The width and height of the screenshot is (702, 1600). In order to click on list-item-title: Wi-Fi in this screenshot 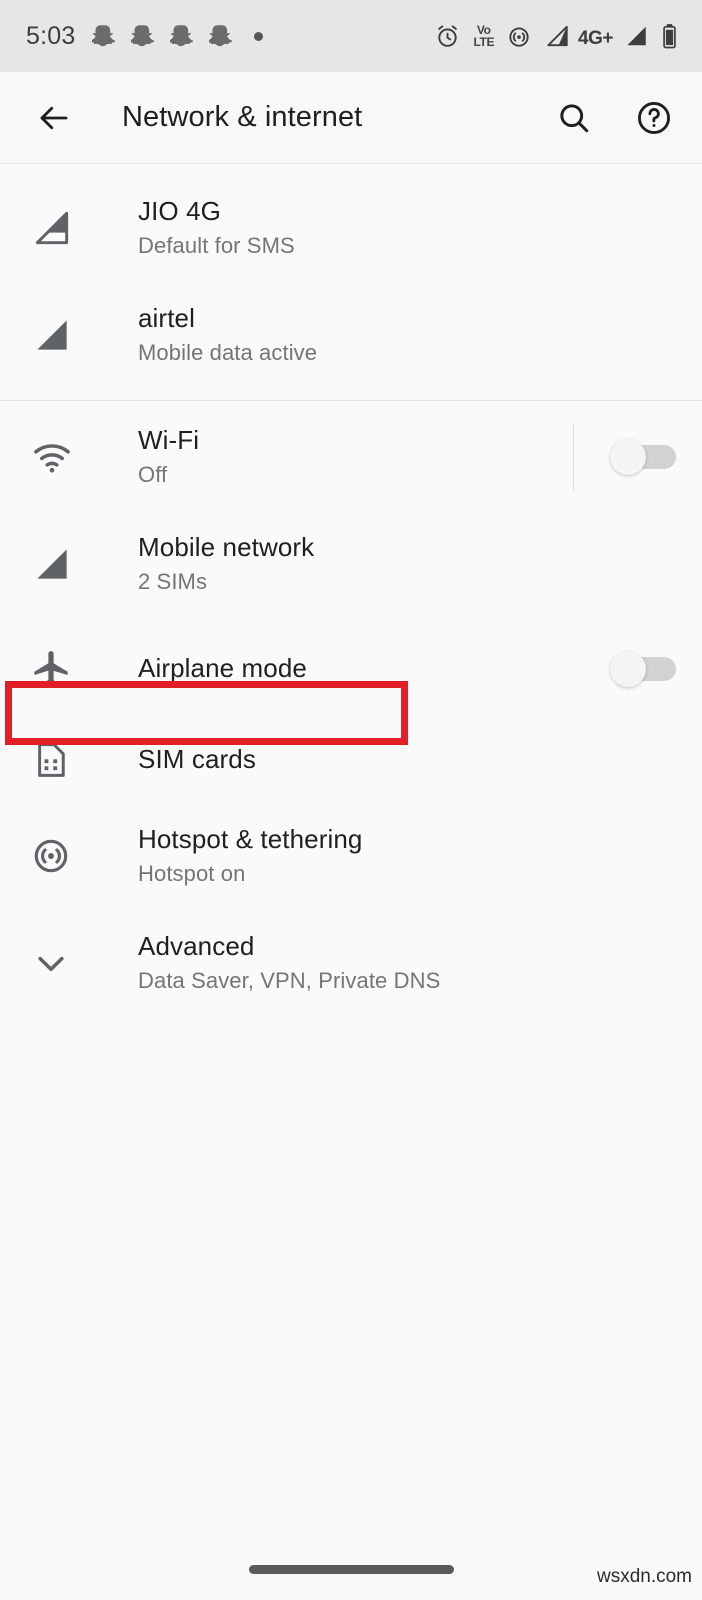, I will do `click(169, 439)`.